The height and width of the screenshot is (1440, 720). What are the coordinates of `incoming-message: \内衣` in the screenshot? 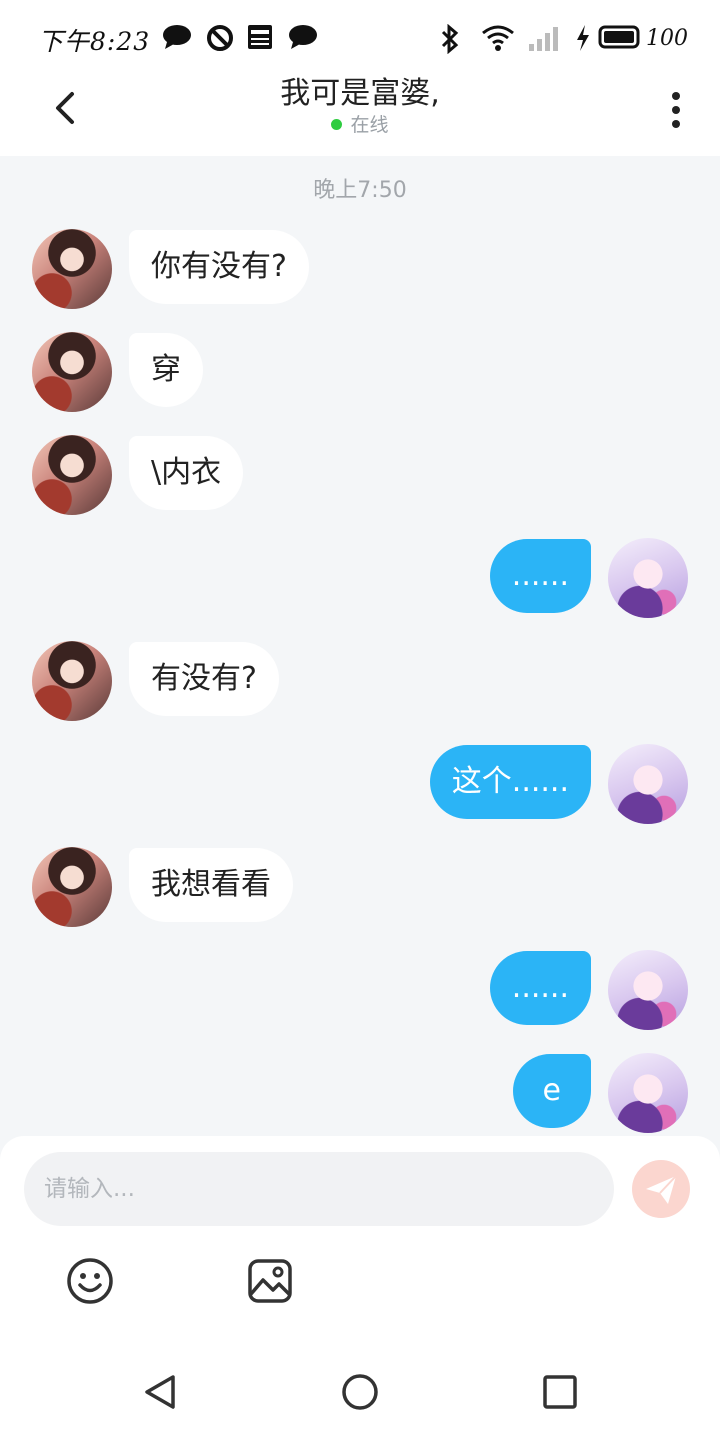 It's located at (186, 473).